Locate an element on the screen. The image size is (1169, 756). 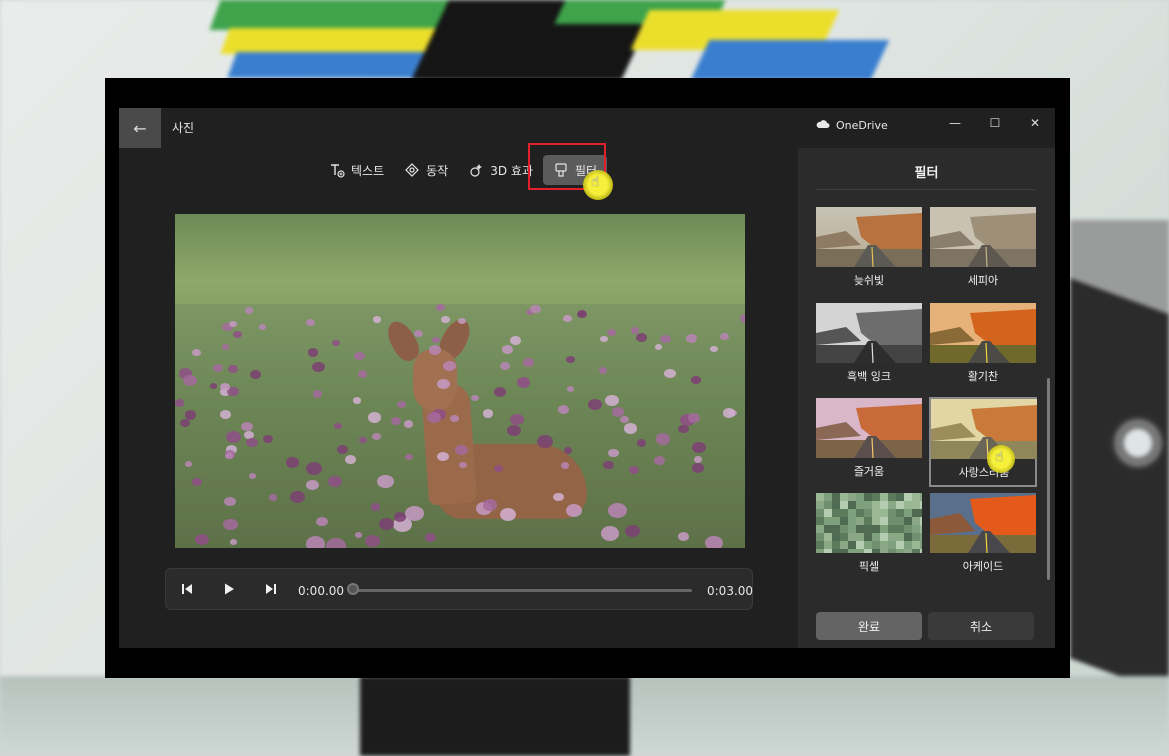
divider is located at coordinates (926, 189).